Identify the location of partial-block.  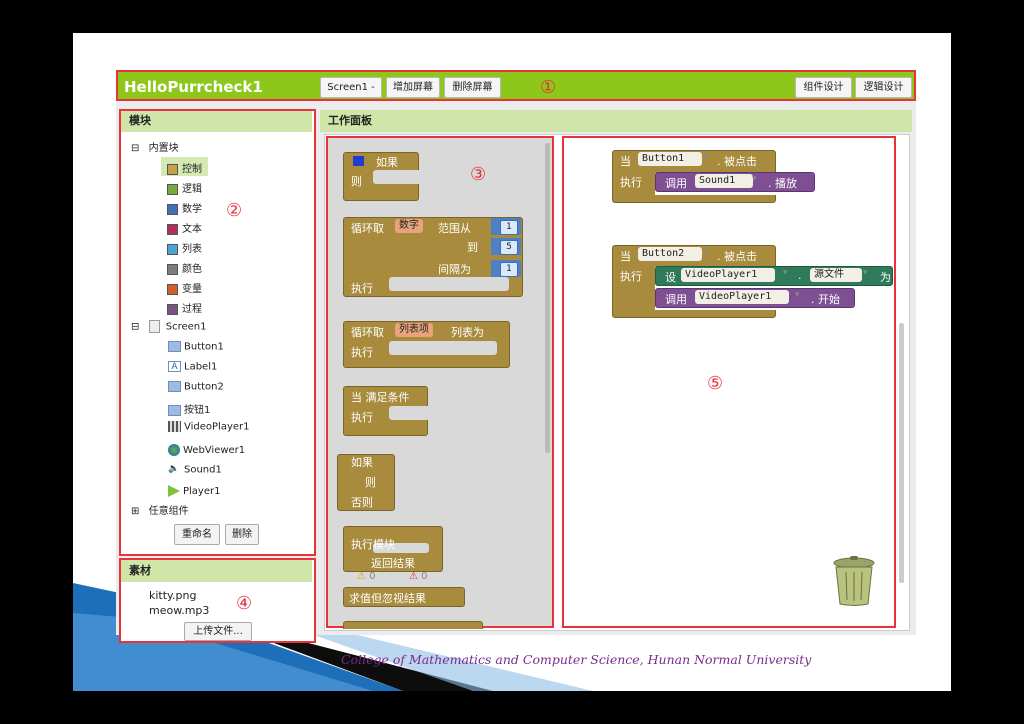
(413, 625).